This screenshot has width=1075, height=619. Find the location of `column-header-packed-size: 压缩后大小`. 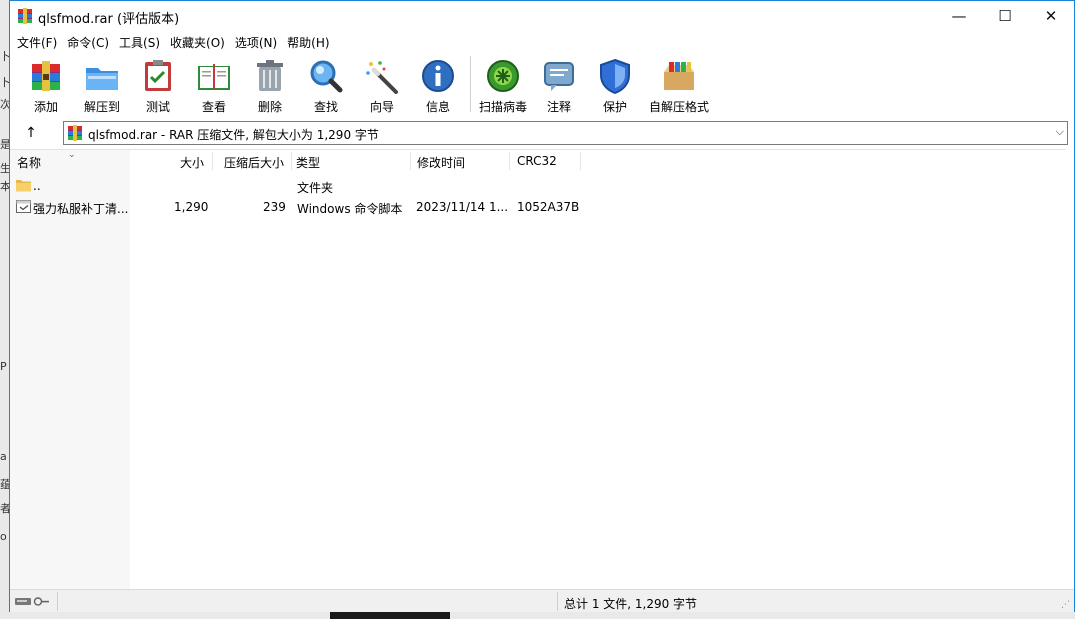

column-header-packed-size: 压缩后大小 is located at coordinates (254, 162).